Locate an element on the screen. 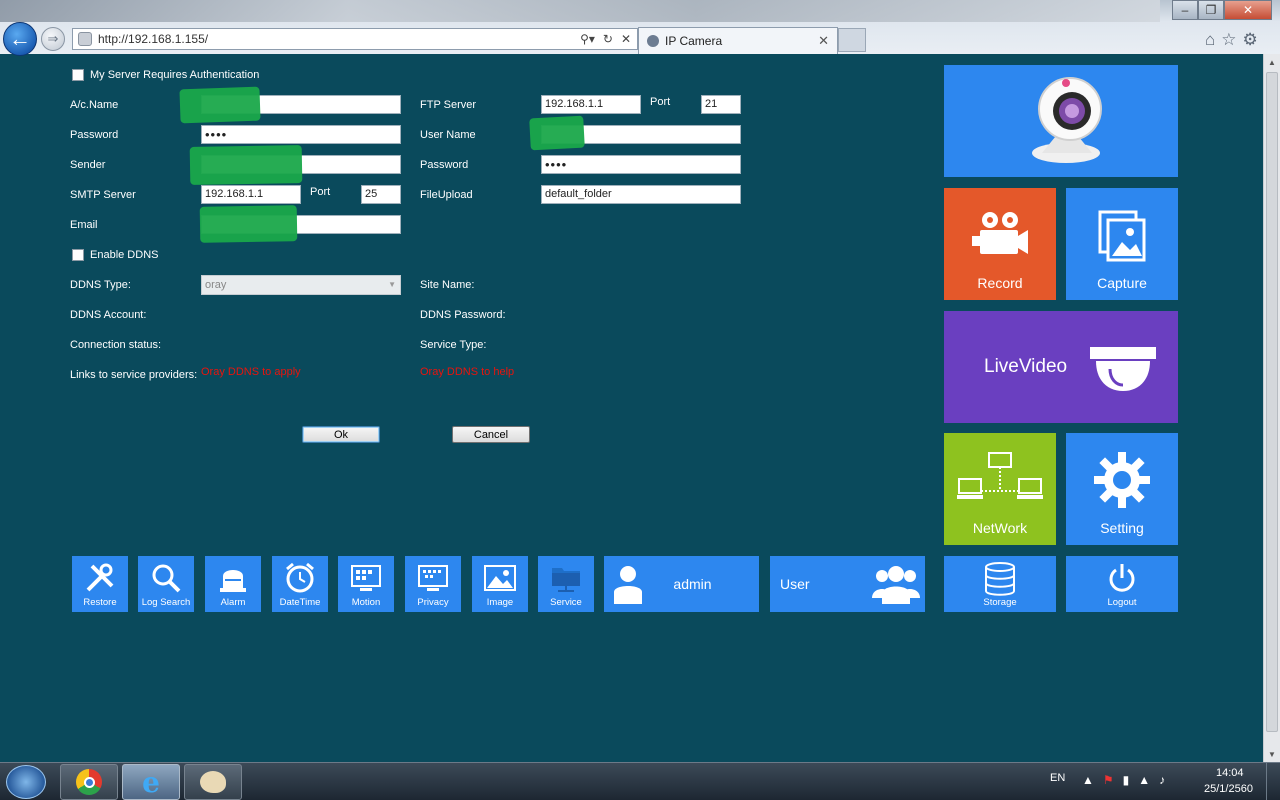 This screenshot has height=800, width=1280. auth-label: My Server Requires Authentication is located at coordinates (175, 75).